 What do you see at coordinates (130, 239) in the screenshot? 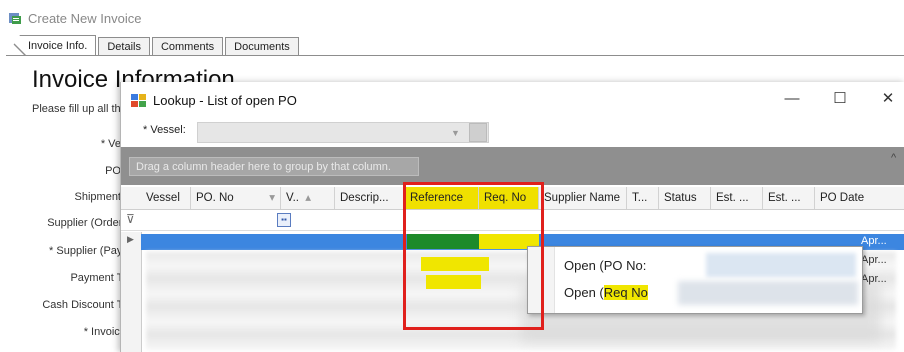
I see `current-row-icon: ▶` at bounding box center [130, 239].